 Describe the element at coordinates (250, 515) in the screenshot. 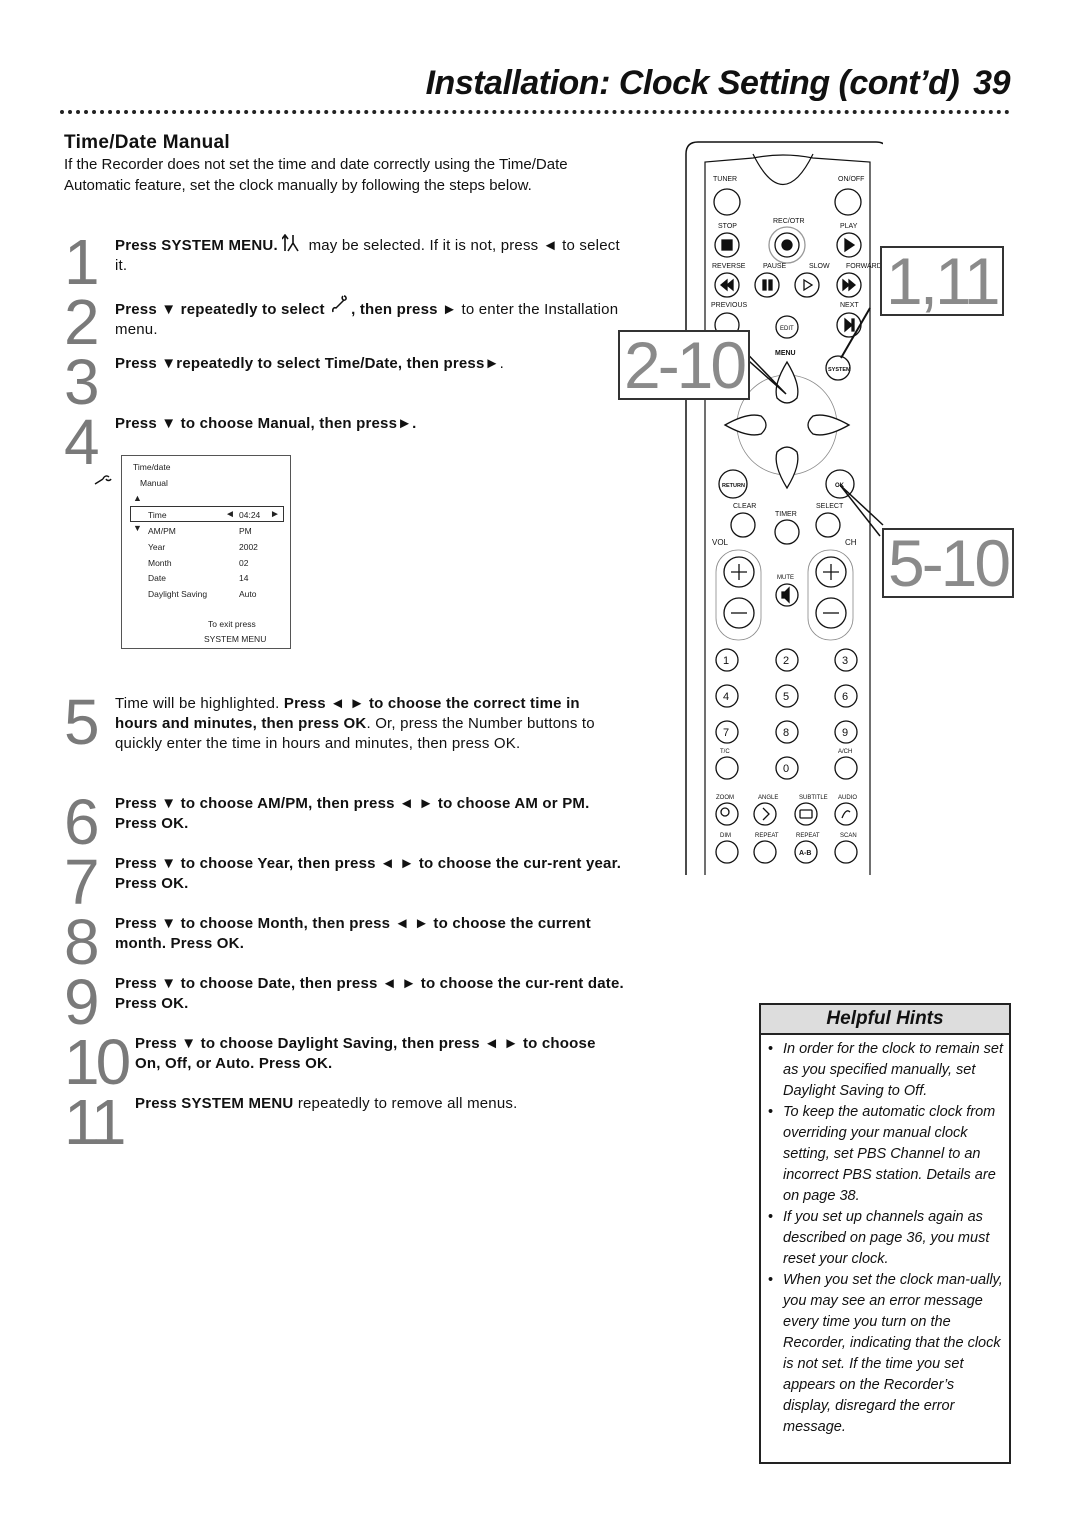

I see `osd-row-value: 04:24` at that location.